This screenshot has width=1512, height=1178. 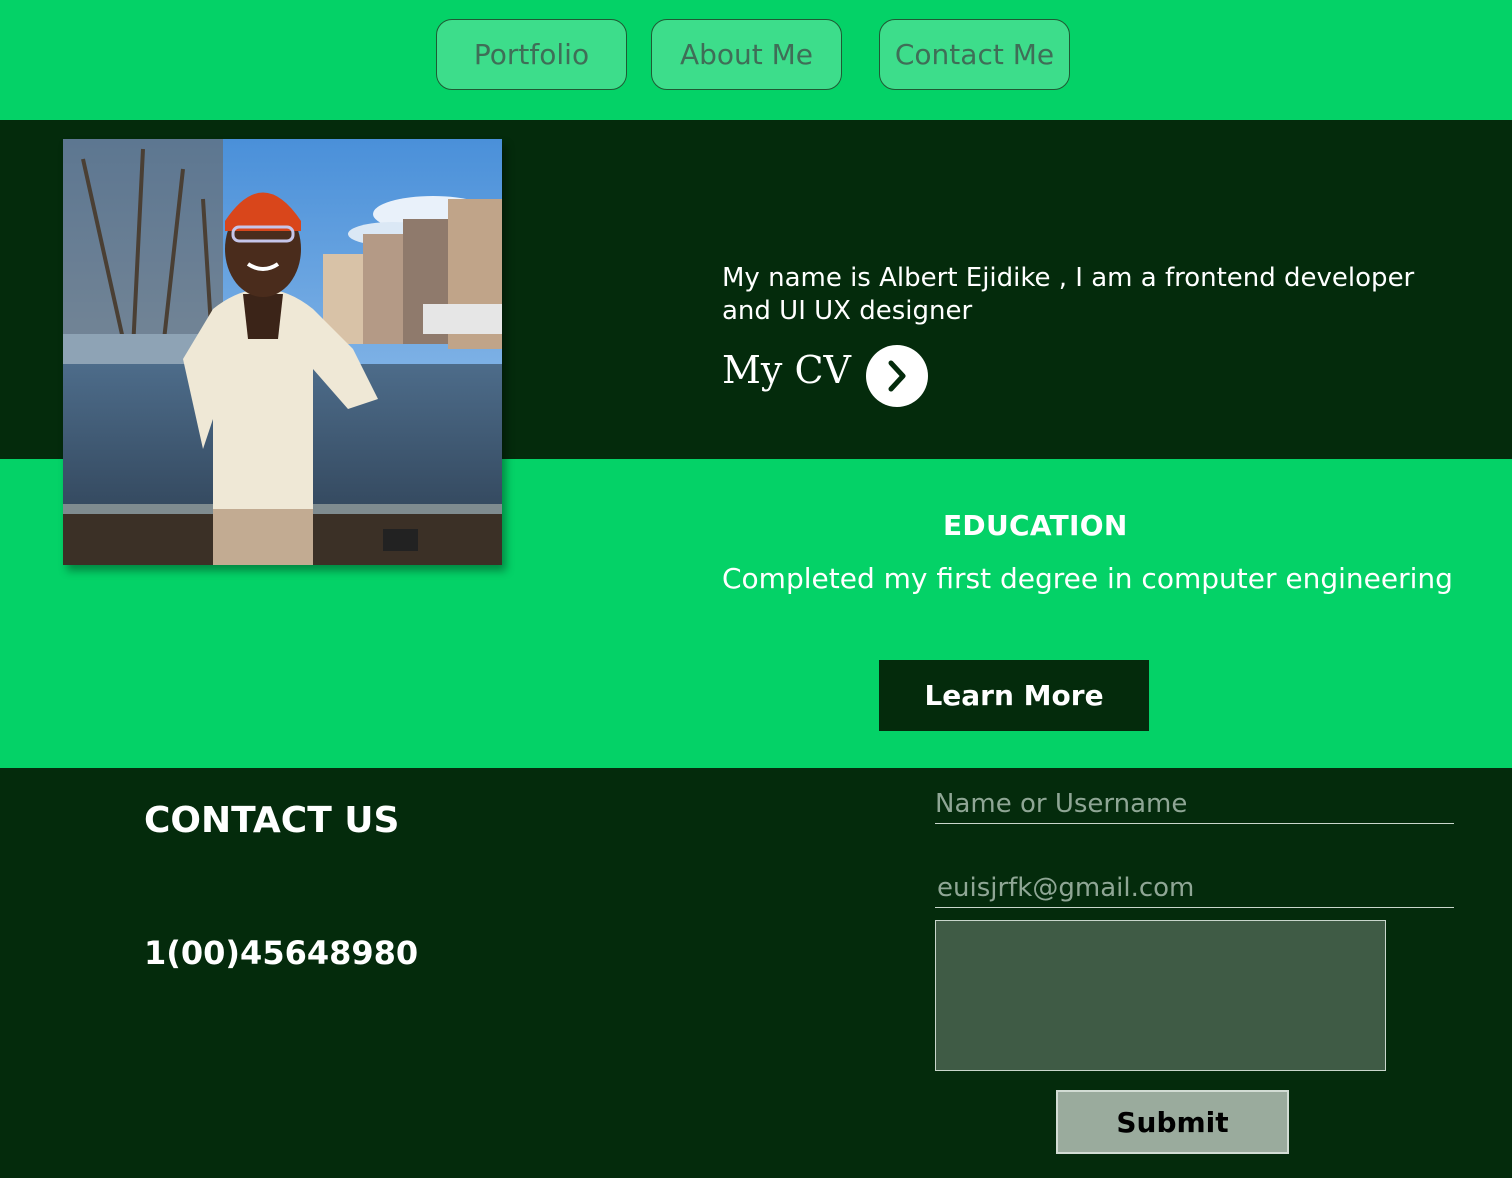 I want to click on top-nav: Portfolio About Me Contact Me, so click(x=756, y=60).